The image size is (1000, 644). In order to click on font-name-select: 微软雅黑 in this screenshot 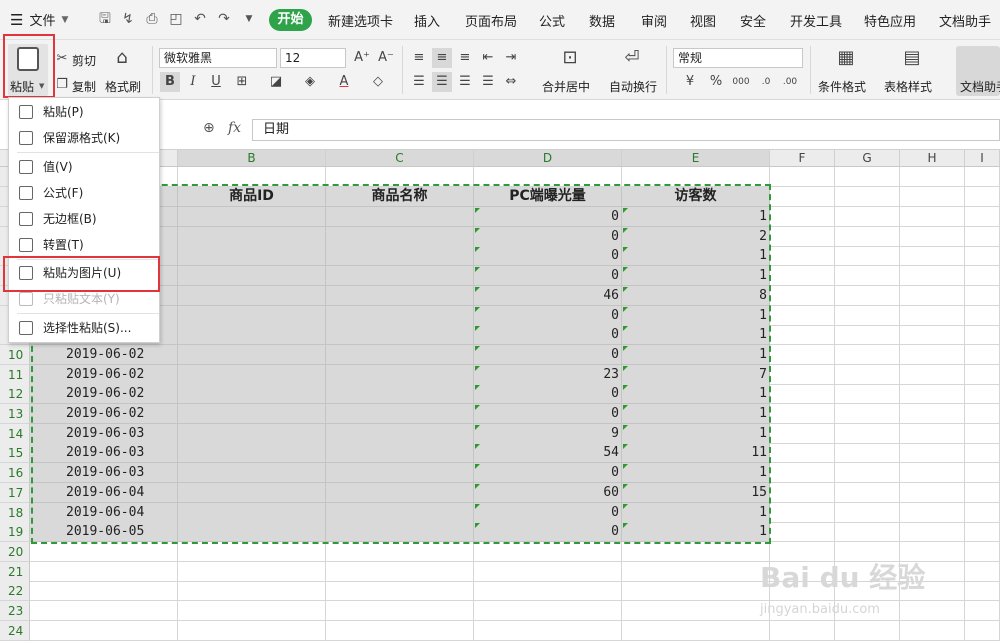, I will do `click(218, 58)`.